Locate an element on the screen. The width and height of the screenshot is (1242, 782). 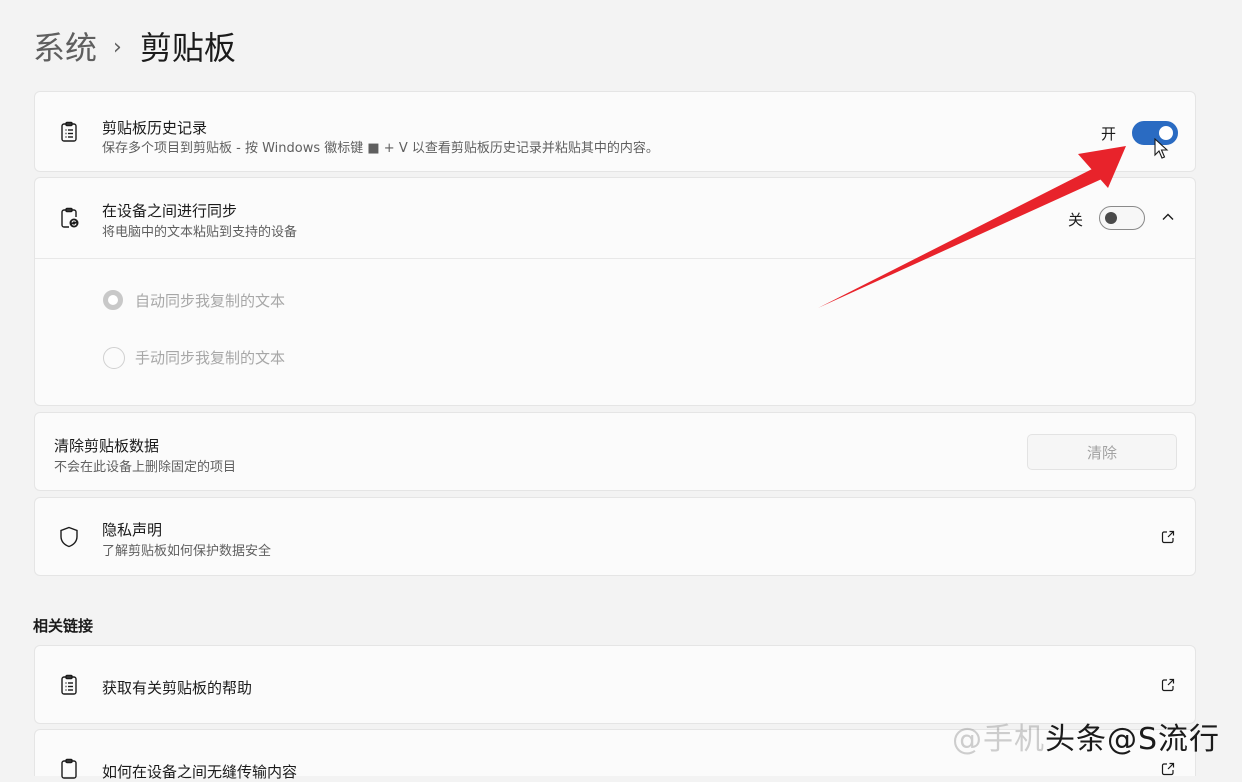
sync-description: 将电脑中的文本粘贴到支持的设备 is located at coordinates (200, 232).